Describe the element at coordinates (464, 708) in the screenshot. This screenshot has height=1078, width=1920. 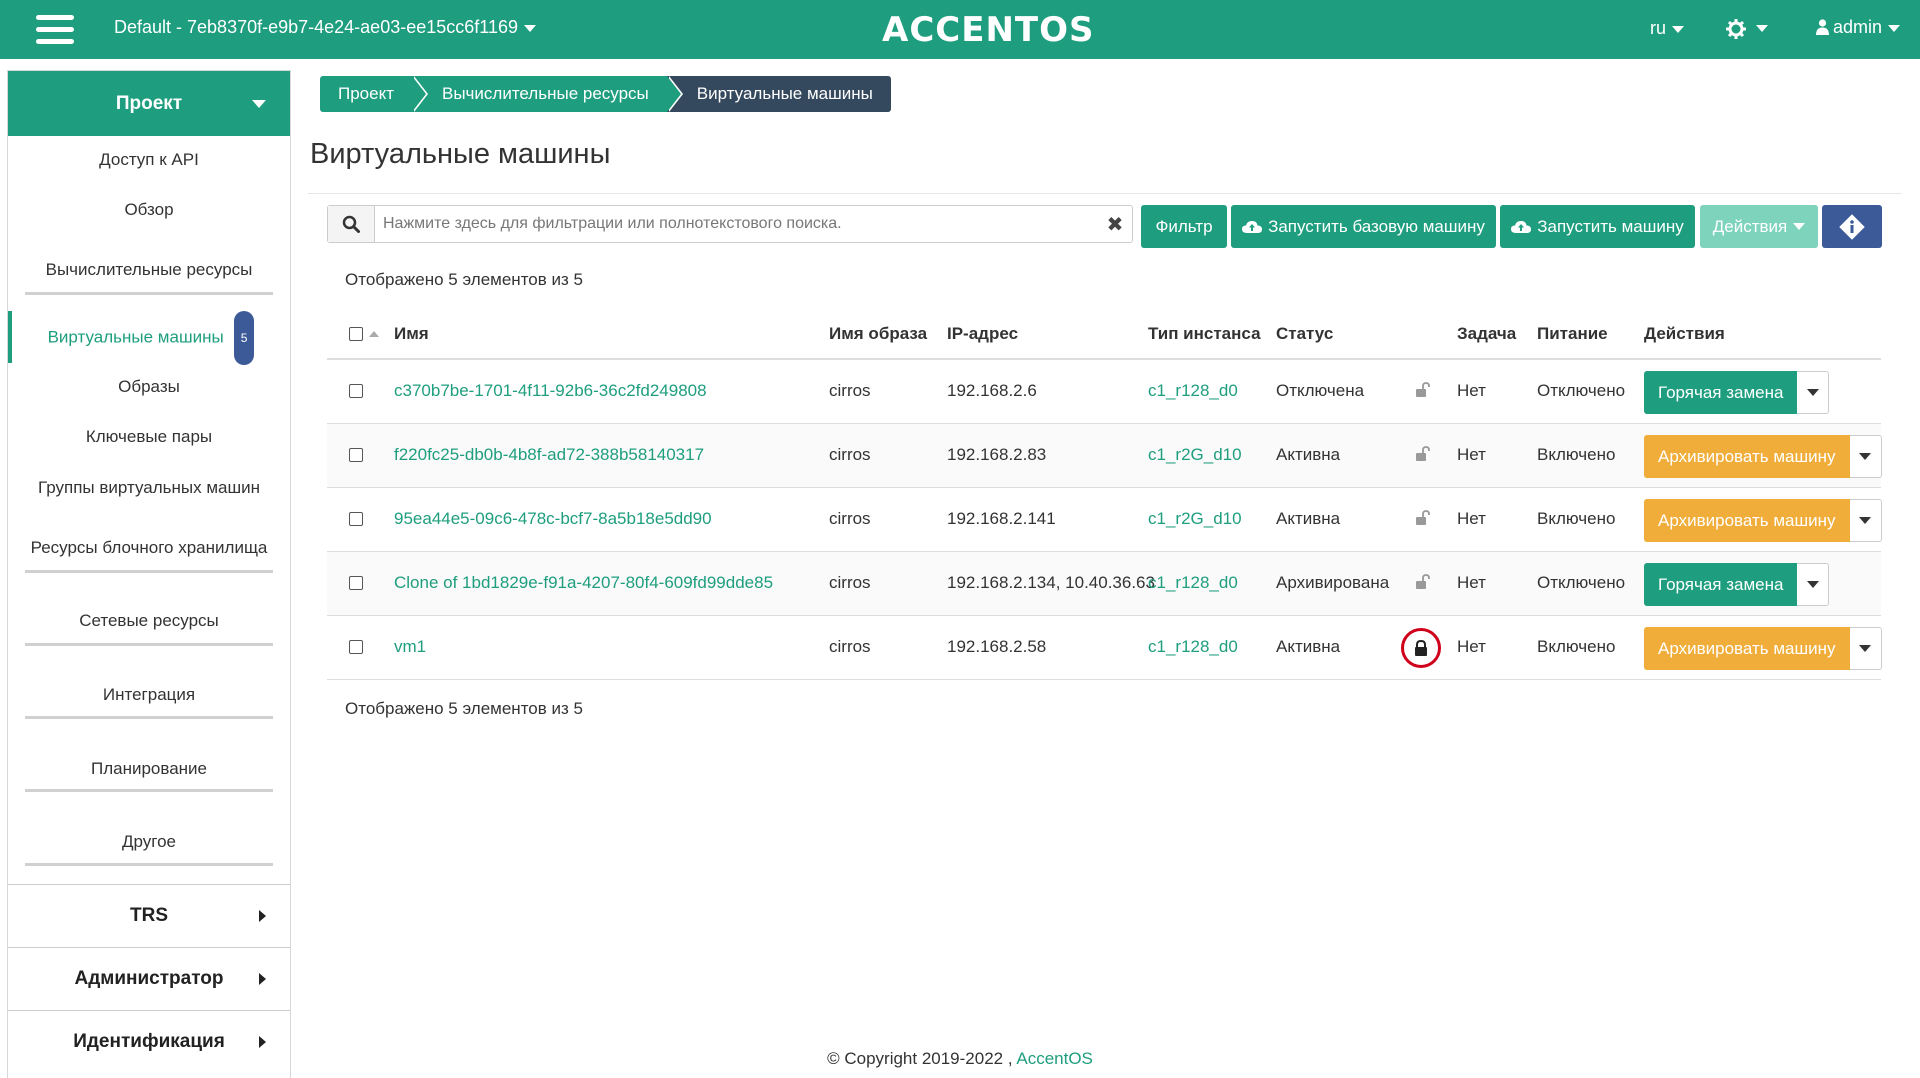
I see `items-count-bottom: Отображено 5 элементов из 5` at that location.